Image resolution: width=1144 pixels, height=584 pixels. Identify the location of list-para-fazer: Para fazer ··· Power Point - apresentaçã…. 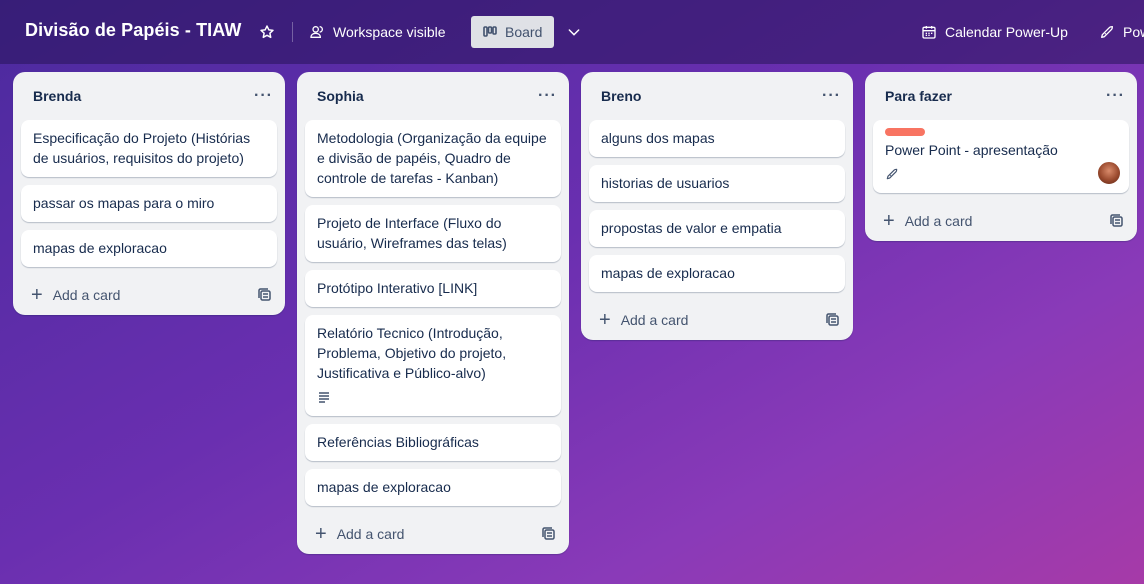
(1001, 156).